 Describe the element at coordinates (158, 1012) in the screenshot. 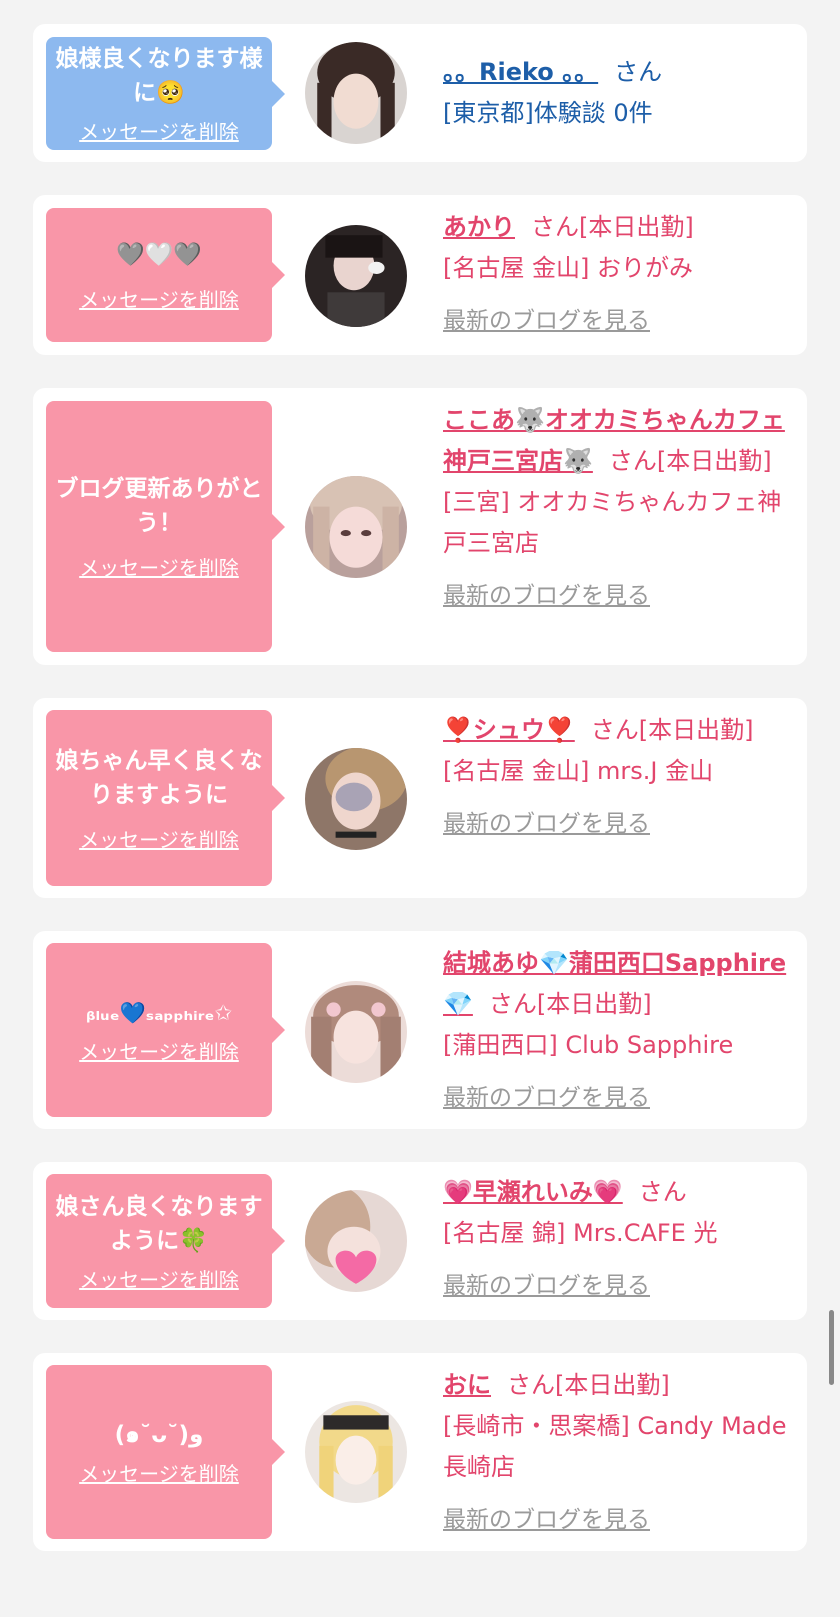

I see `message-text: ᵦₗᵤₑ💙ₛₐₚₚₕᵢᵣₑ✩` at that location.